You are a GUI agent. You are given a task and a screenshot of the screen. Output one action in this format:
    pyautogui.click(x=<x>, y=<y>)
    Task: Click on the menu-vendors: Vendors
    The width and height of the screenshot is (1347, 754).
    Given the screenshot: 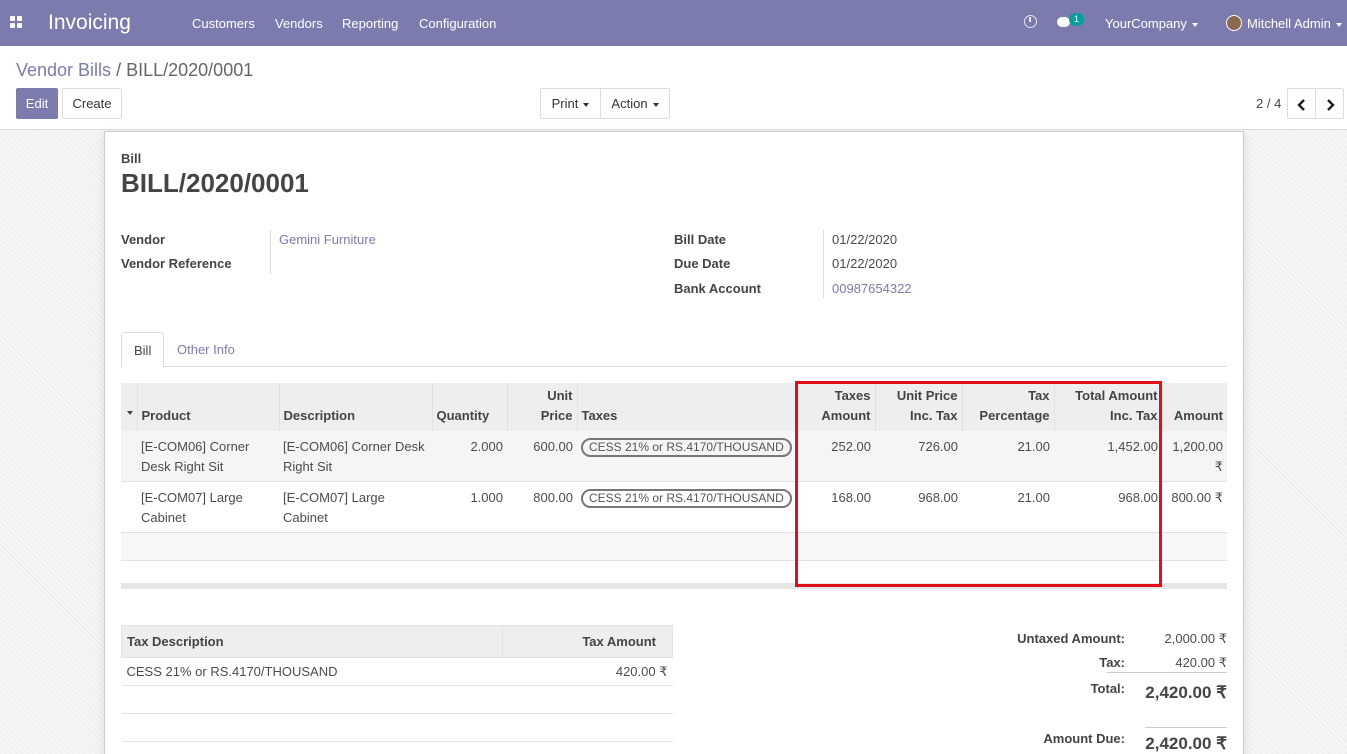 What is the action you would take?
    pyautogui.click(x=299, y=23)
    